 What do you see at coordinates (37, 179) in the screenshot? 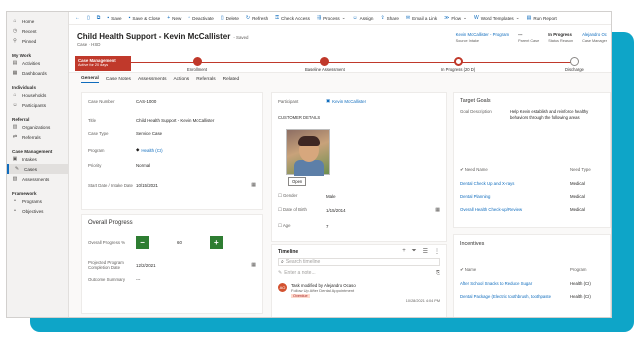
I see `nav-assessments: ▧ Assessments` at bounding box center [37, 179].